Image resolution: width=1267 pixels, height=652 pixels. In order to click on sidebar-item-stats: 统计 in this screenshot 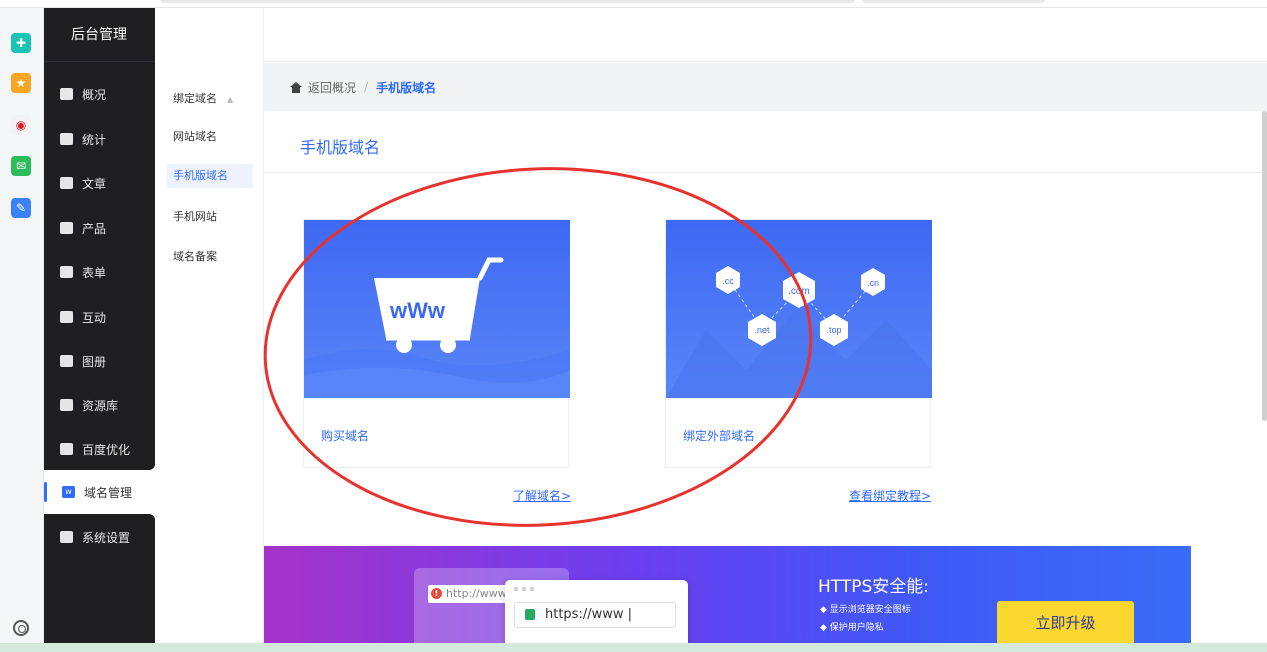, I will do `click(99, 139)`.